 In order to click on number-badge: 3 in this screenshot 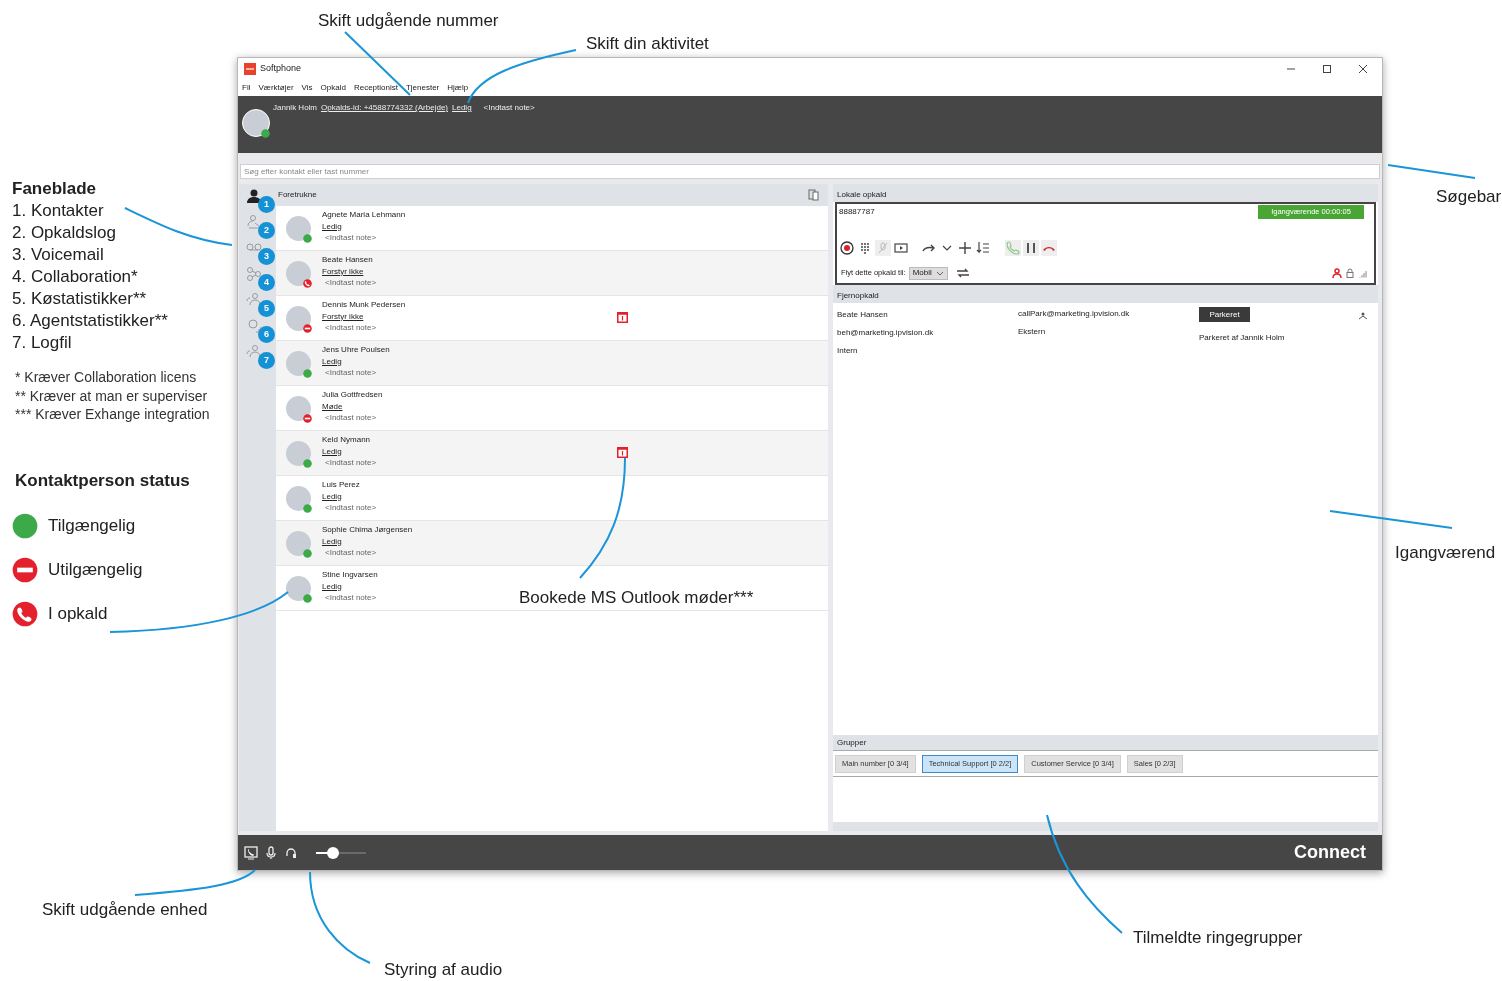, I will do `click(266, 256)`.